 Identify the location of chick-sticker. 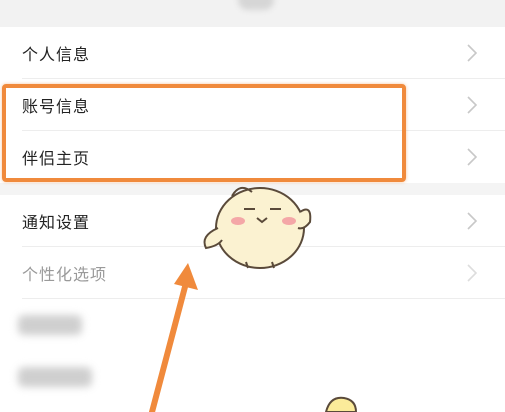
(257, 227).